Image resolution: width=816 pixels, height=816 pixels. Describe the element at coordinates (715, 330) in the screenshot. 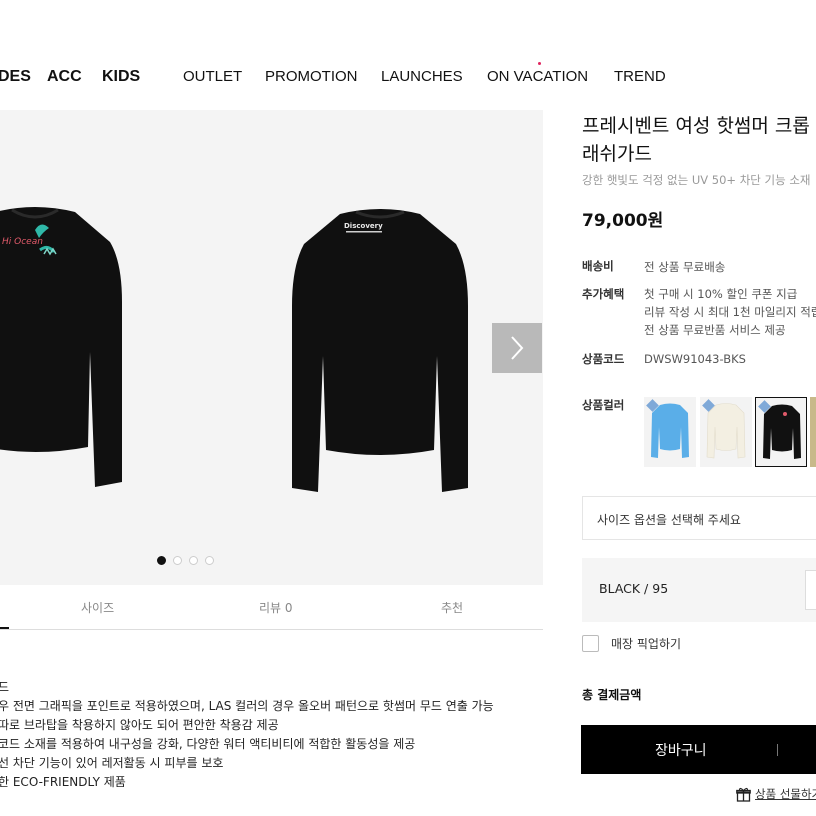

I see `benefit-item: 전 상품 무료반품 서비스 제공` at that location.